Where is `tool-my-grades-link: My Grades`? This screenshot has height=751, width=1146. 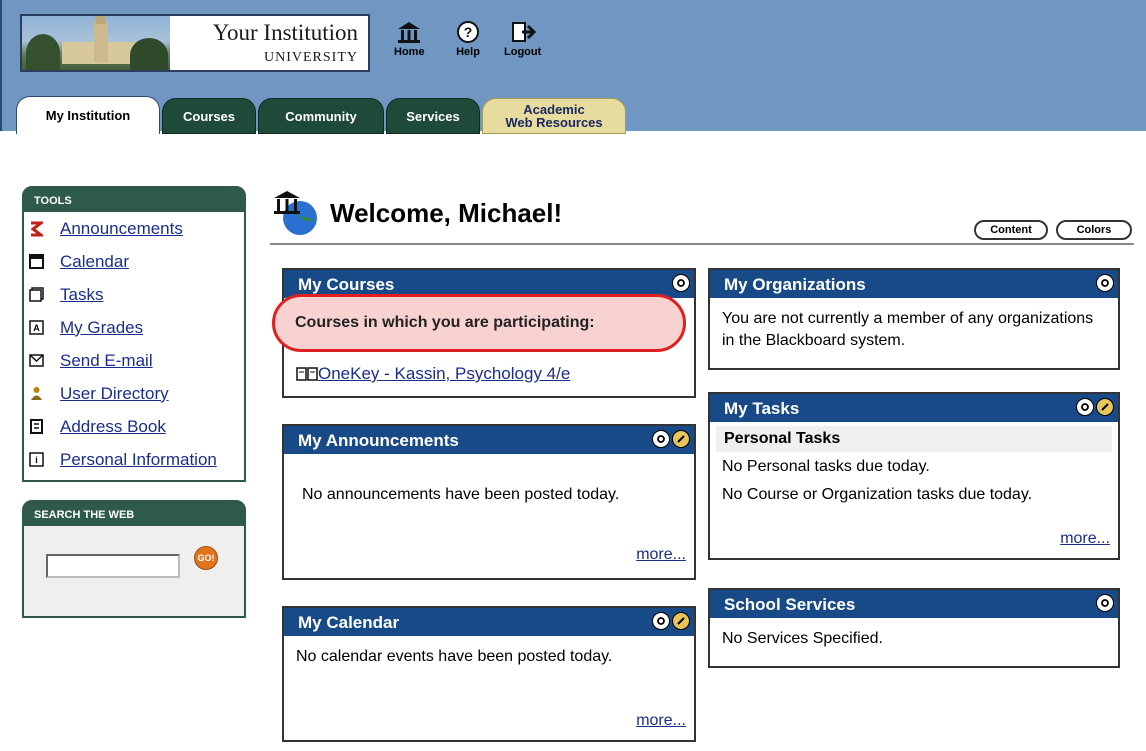 tool-my-grades-link: My Grades is located at coordinates (101, 328).